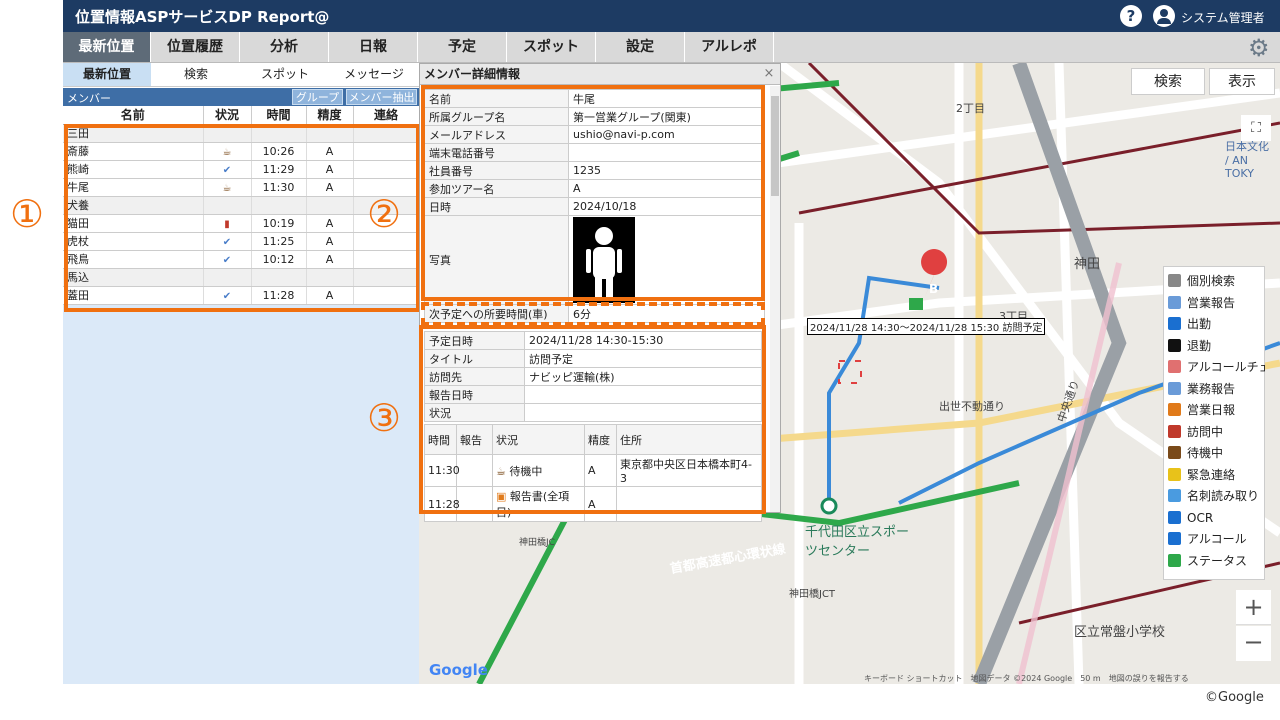 Image resolution: width=1280 pixels, height=720 pixels. I want to click on layer-item: 緊急連絡, so click(1201, 475).